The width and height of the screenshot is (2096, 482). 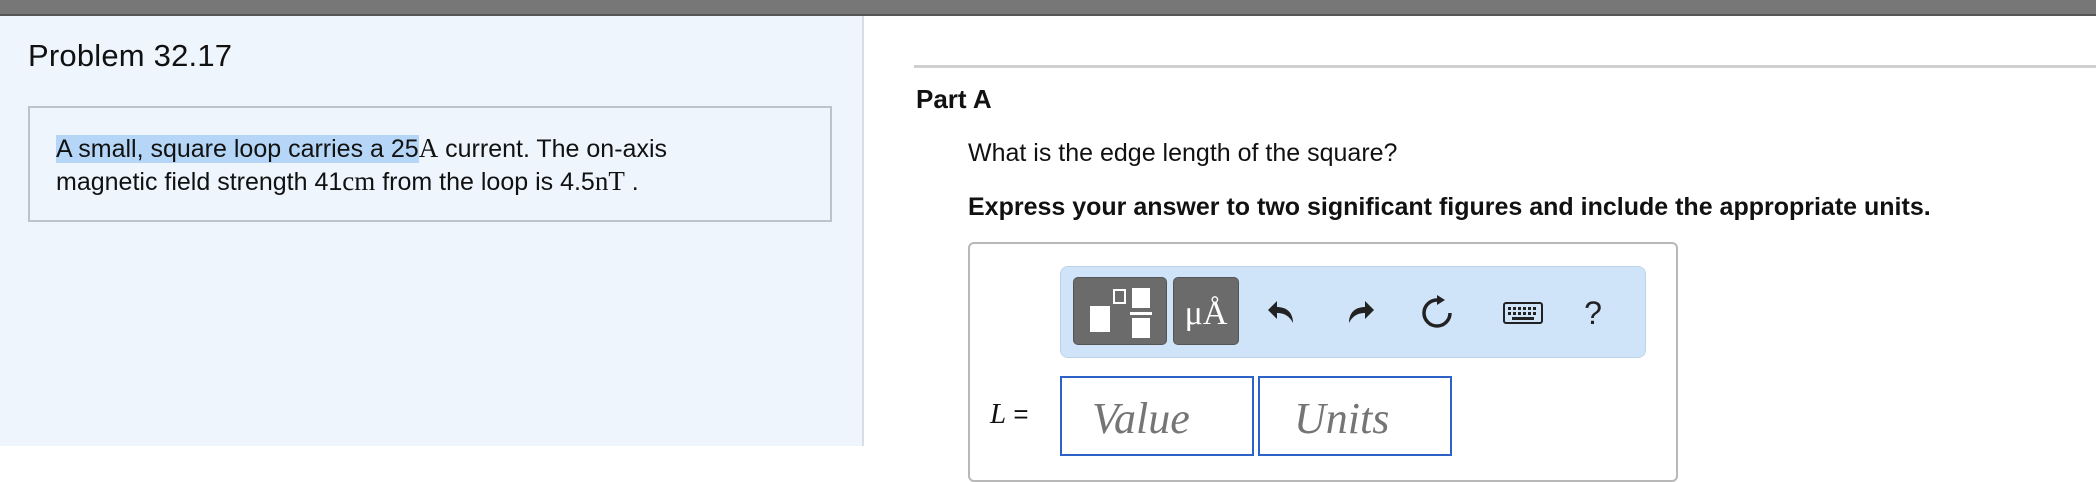 I want to click on field-unit: nT, so click(x=609, y=181).